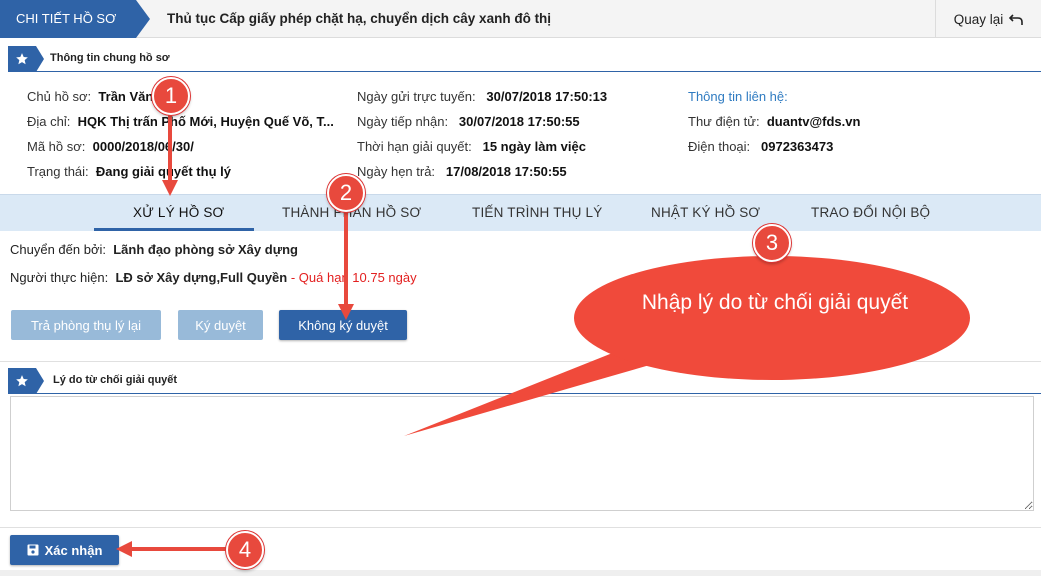 This screenshot has height=576, width=1041. I want to click on save-icon, so click(33, 550).